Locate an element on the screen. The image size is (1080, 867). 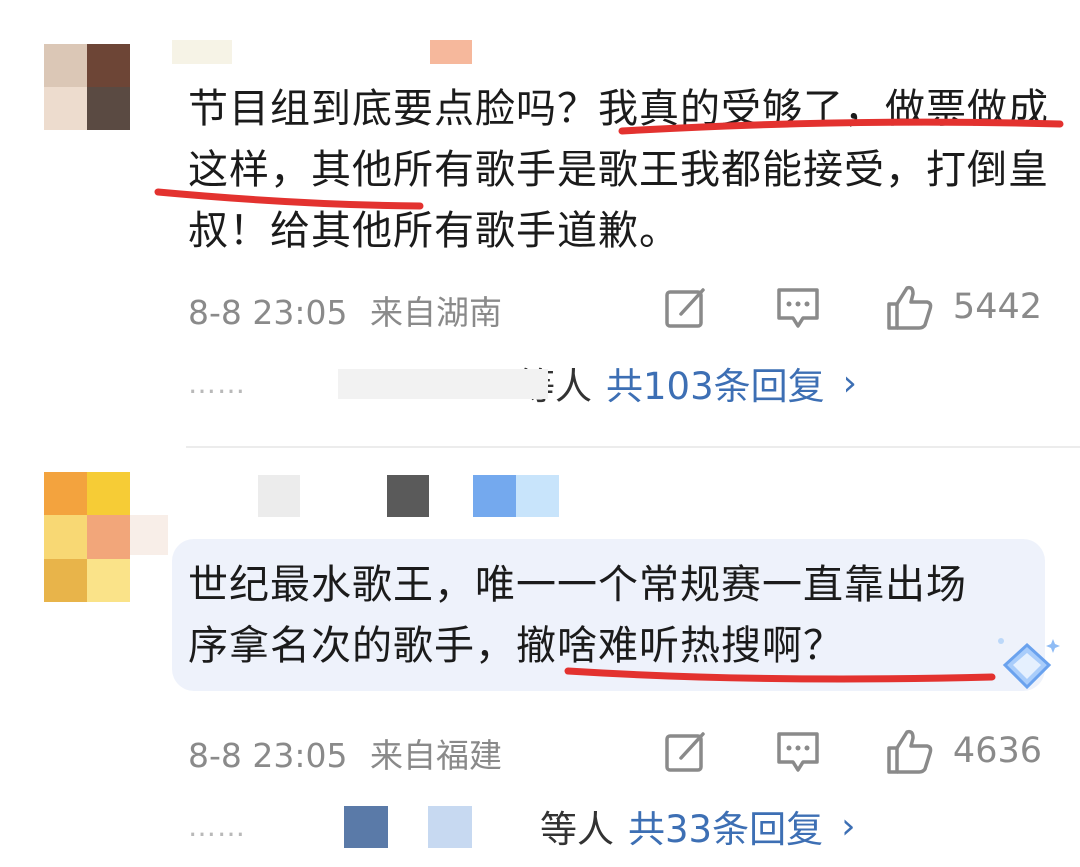
comment-meta: 8-8 23:05 来自湖南 is located at coordinates (345, 310).